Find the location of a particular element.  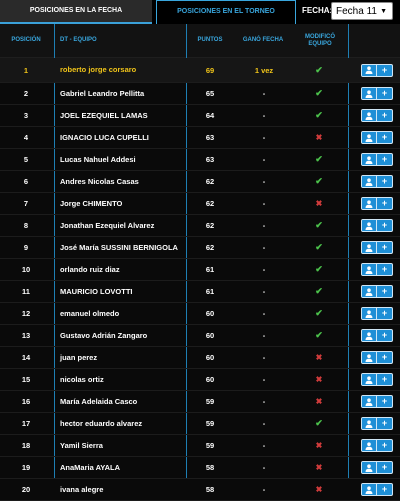

position-cell: 7 is located at coordinates (26, 203).